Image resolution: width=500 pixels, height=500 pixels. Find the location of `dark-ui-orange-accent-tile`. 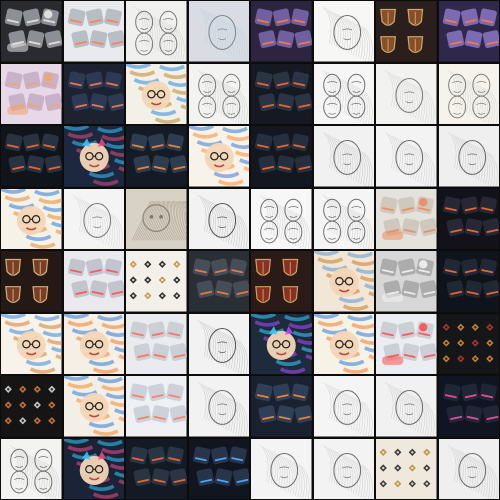

dark-ui-orange-accent-tile is located at coordinates (281, 156).